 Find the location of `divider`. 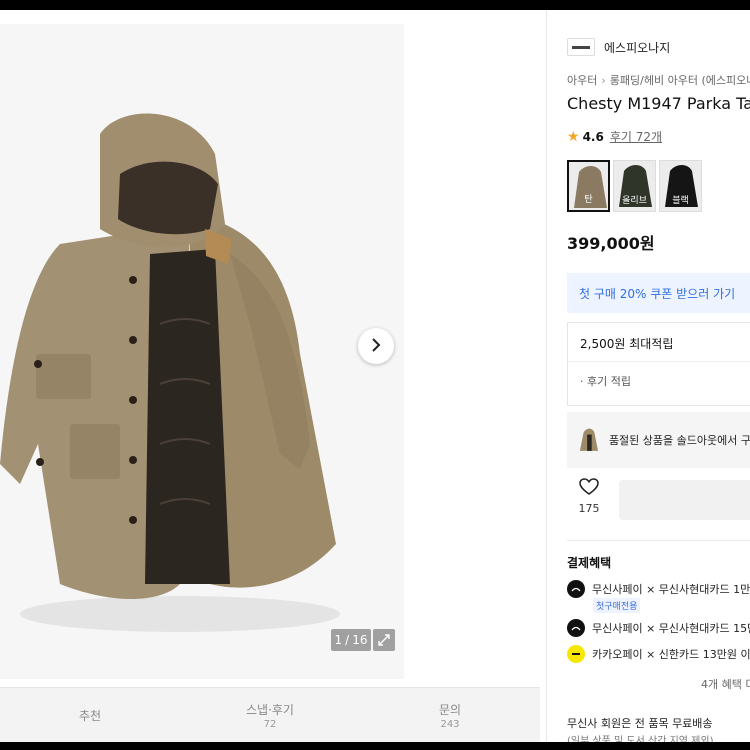

divider is located at coordinates (658, 540).